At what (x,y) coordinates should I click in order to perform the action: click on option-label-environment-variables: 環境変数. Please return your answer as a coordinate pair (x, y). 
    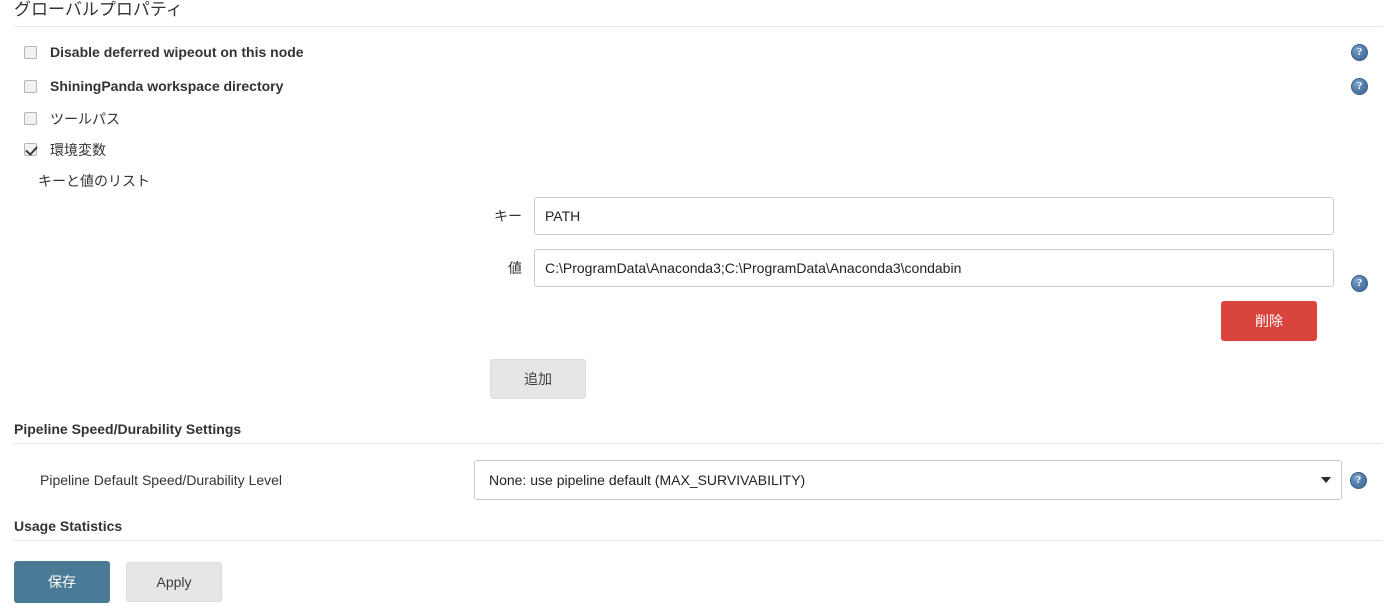
    Looking at the image, I should click on (78, 149).